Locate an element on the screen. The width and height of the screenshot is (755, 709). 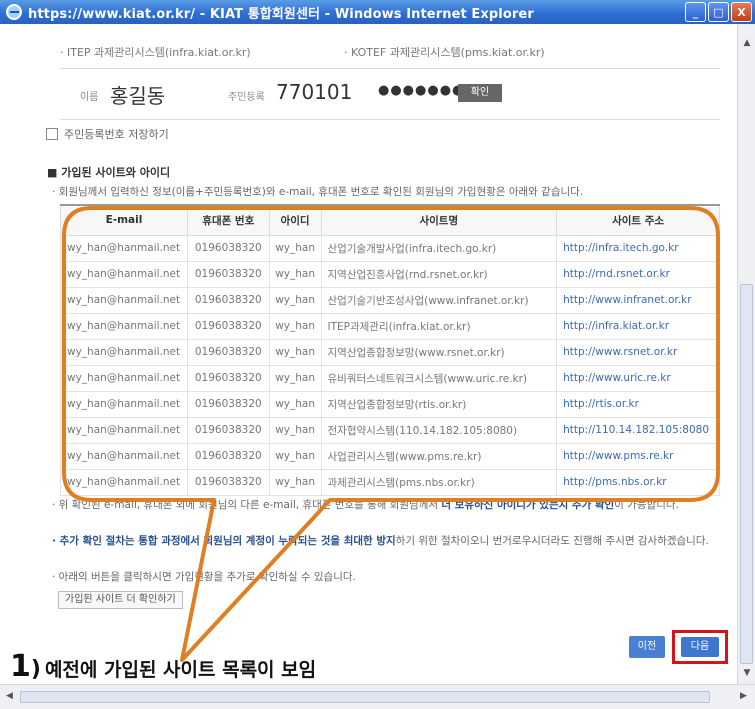
vertical-scroll-thumb is located at coordinates (746, 474).